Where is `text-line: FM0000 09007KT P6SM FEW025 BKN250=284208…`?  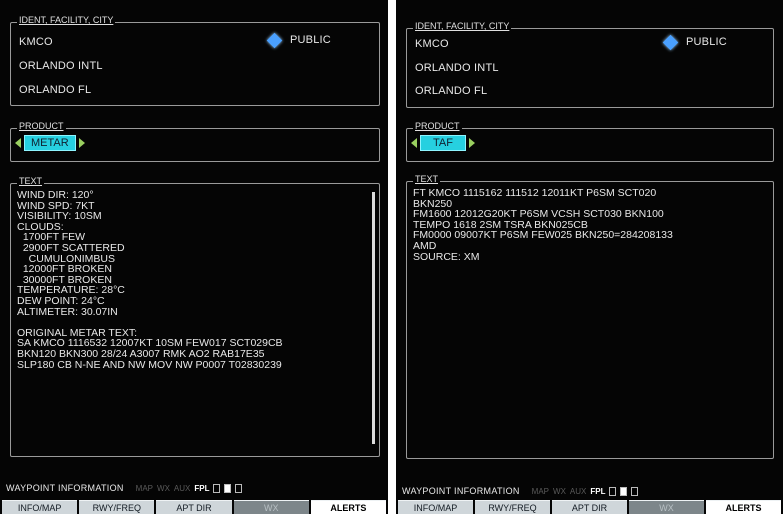
text-line: FM0000 09007KT P6SM FEW025 BKN250=284208… is located at coordinates (543, 235).